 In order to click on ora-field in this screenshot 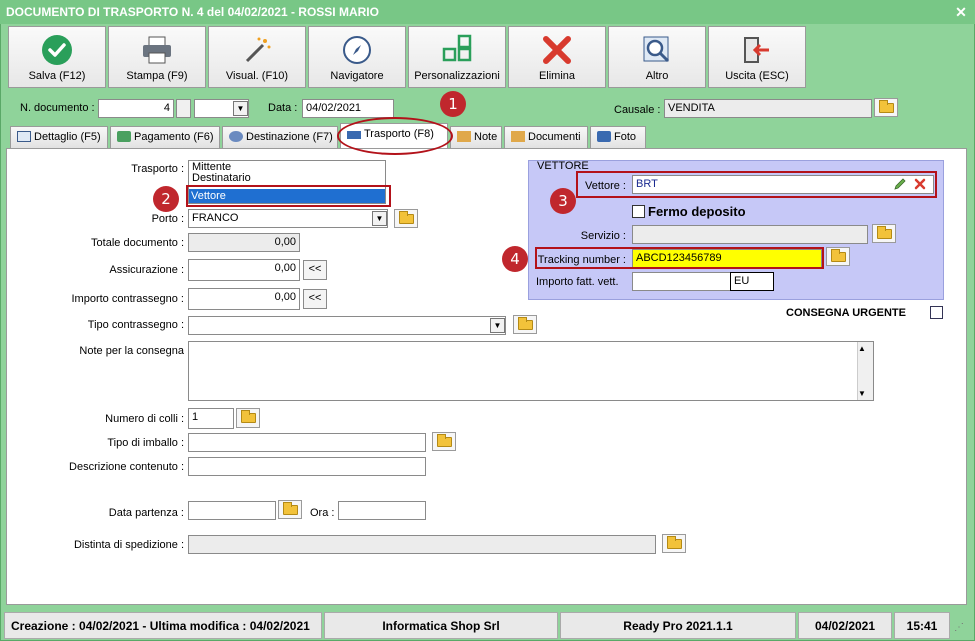, I will do `click(382, 510)`.